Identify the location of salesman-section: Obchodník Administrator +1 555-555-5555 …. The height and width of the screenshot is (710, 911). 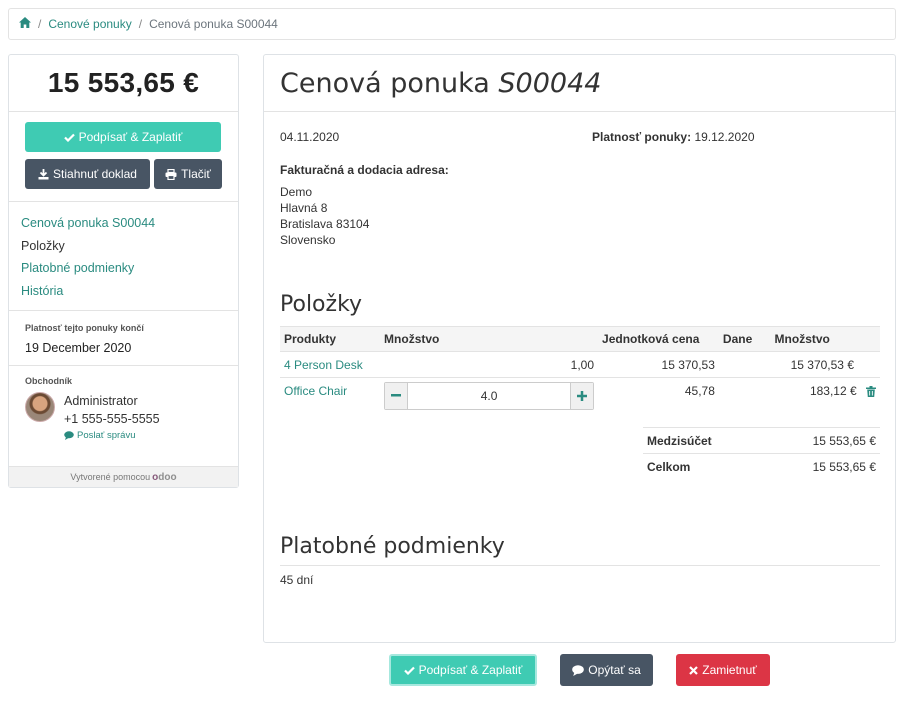
(123, 413).